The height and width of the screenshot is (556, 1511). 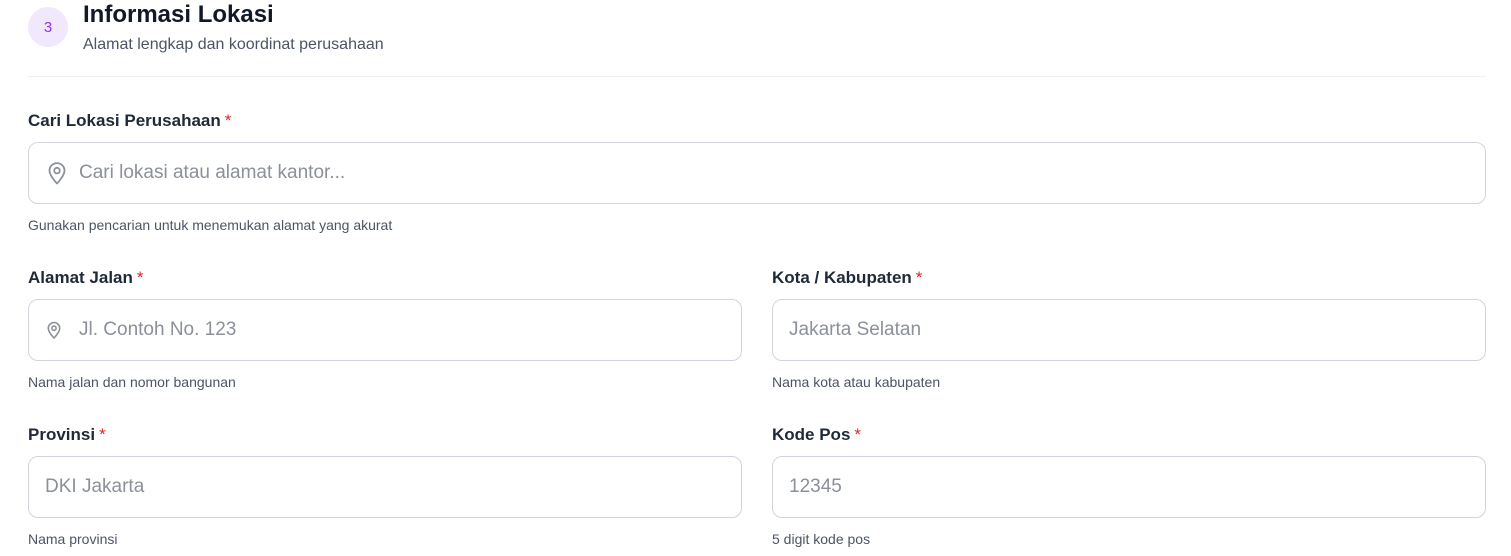 I want to click on province-label: Provinsi *, so click(x=67, y=435).